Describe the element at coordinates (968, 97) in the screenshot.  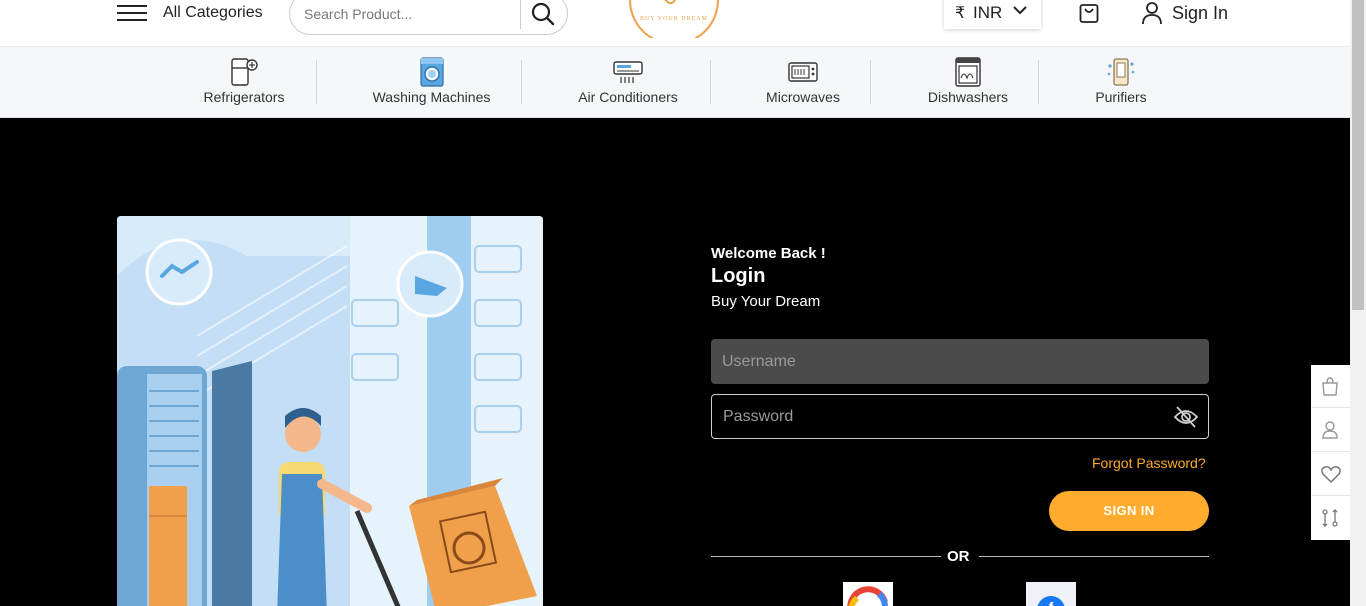
I see `category-label: Dishwashers` at that location.